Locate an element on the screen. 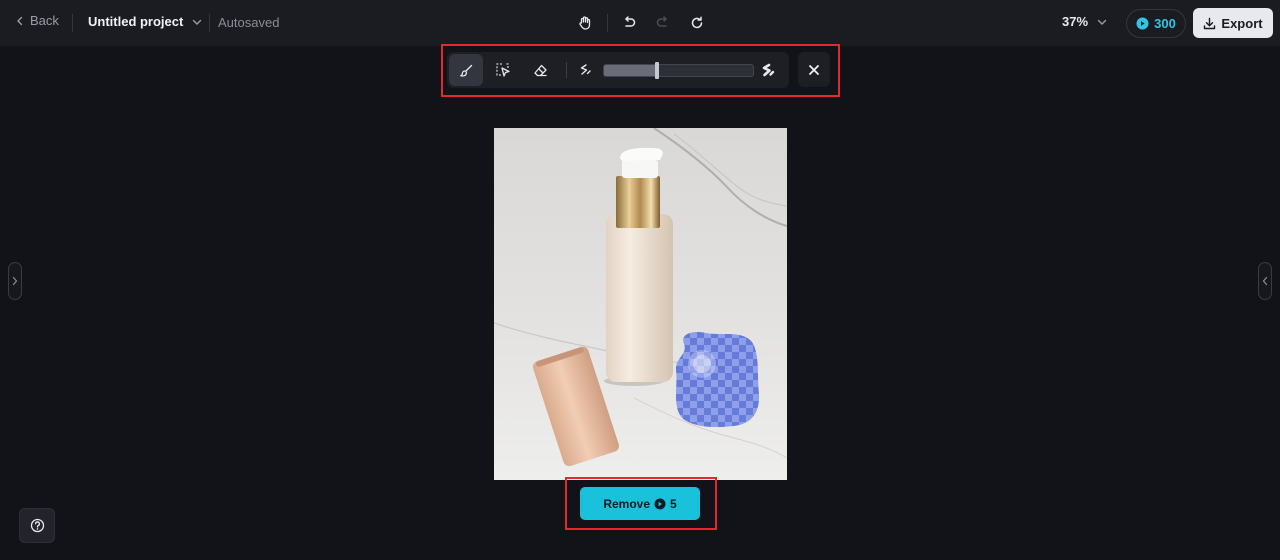  brush-tool-button is located at coordinates (466, 70).